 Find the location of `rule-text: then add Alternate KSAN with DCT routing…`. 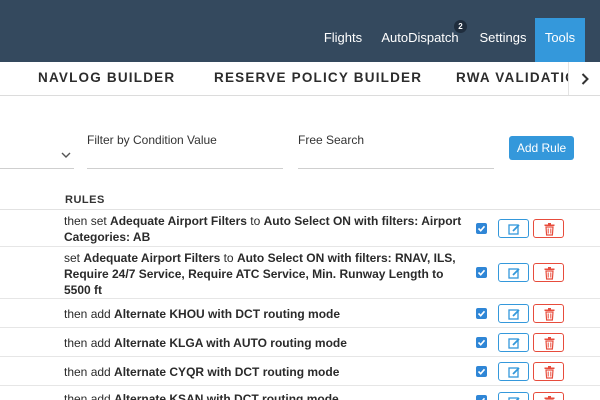

rule-text: then add Alternate KSAN with DCT routing… is located at coordinates (201, 396).